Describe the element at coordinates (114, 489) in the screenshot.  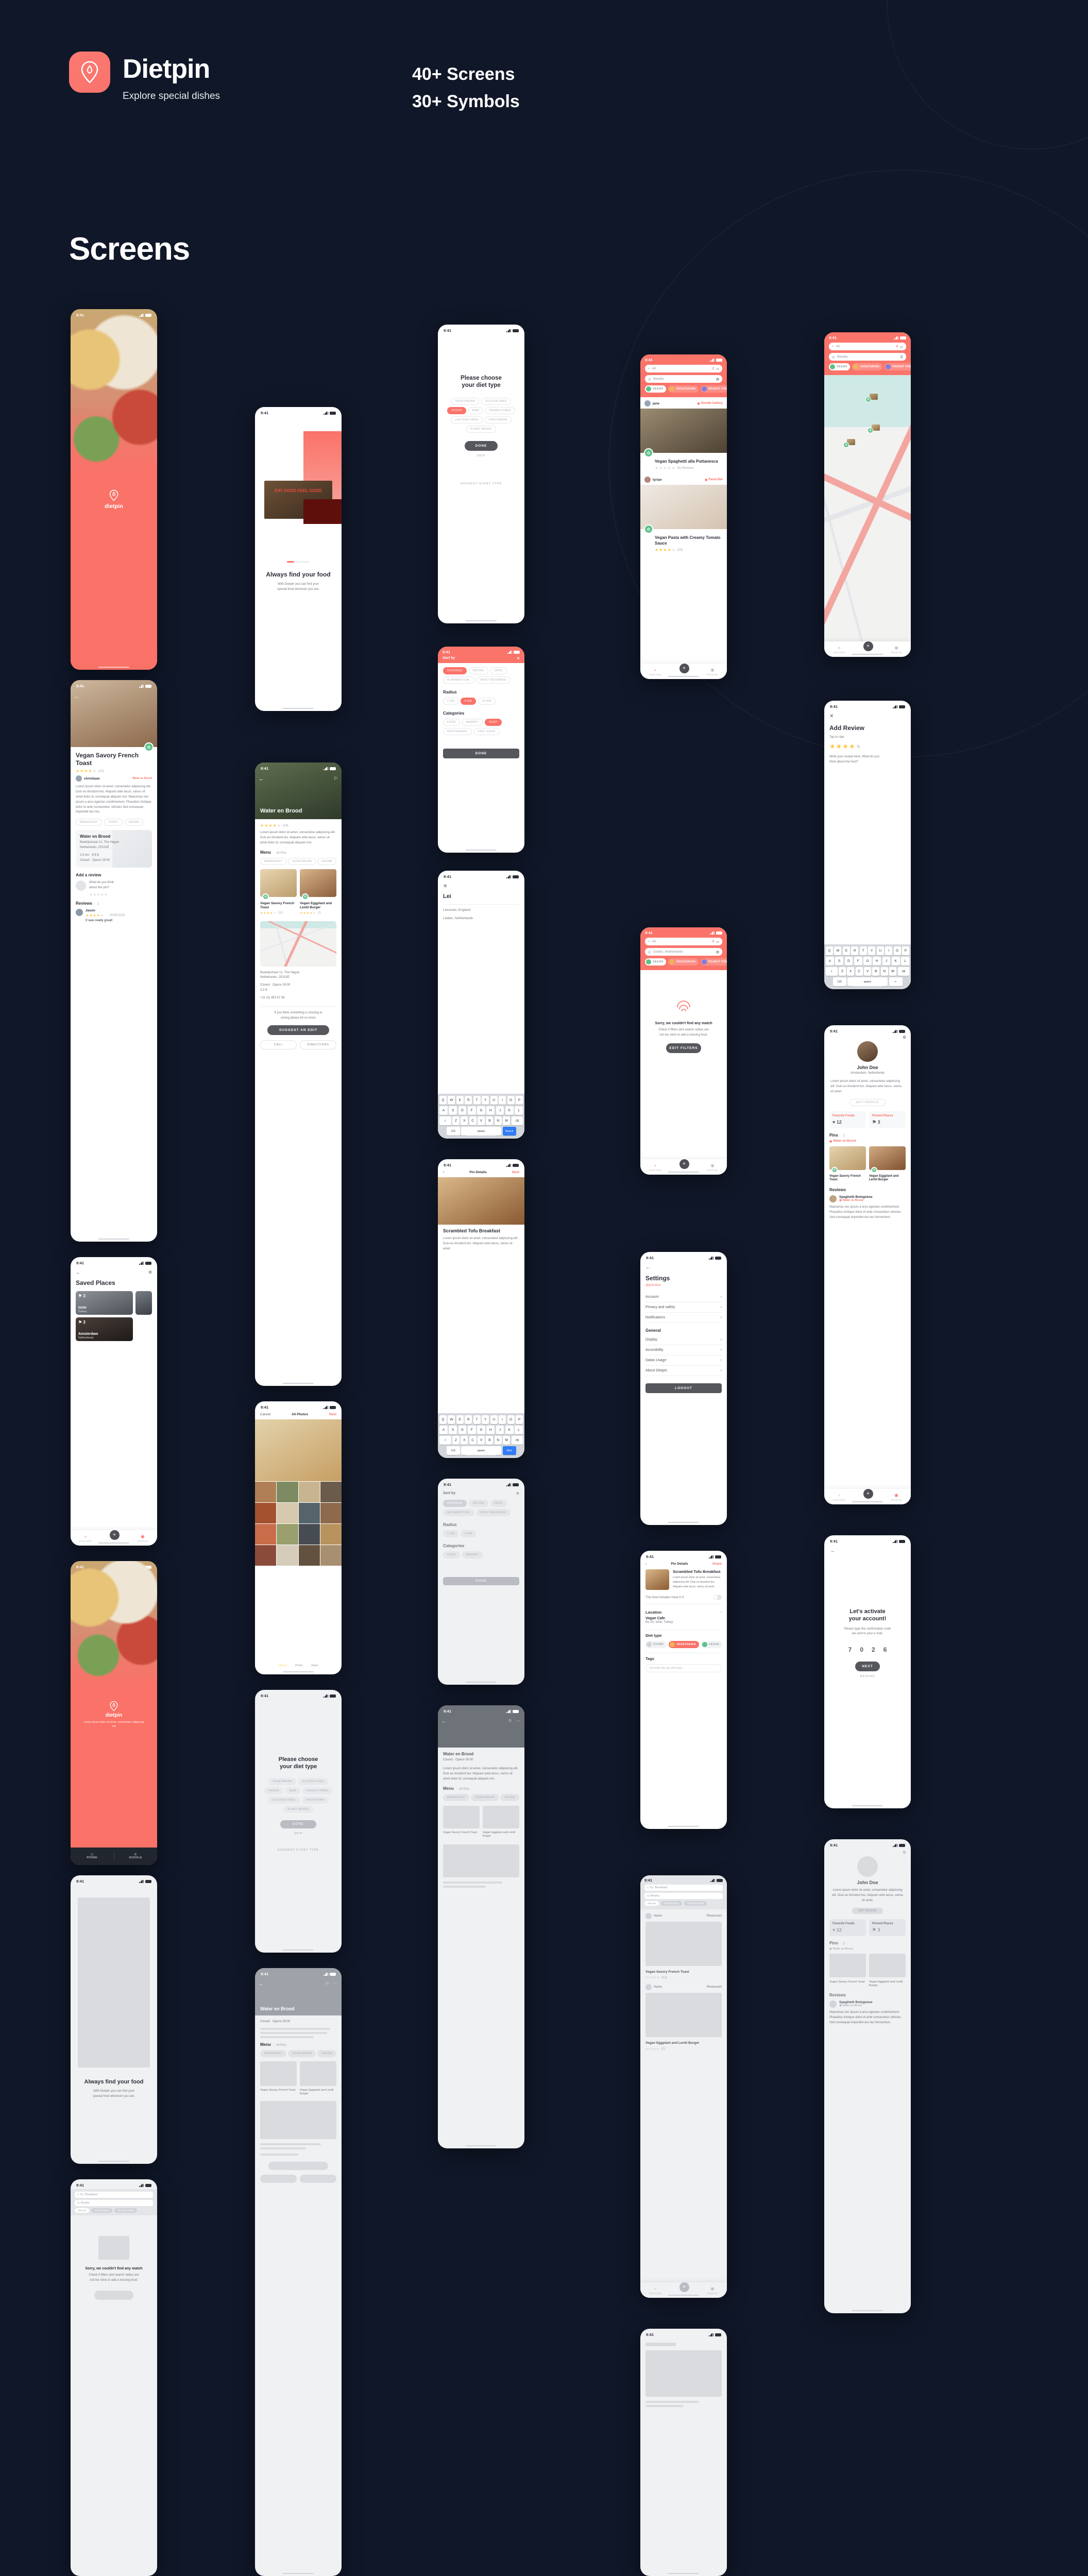
I see `screen-splash: 9:41 dietpin` at that location.